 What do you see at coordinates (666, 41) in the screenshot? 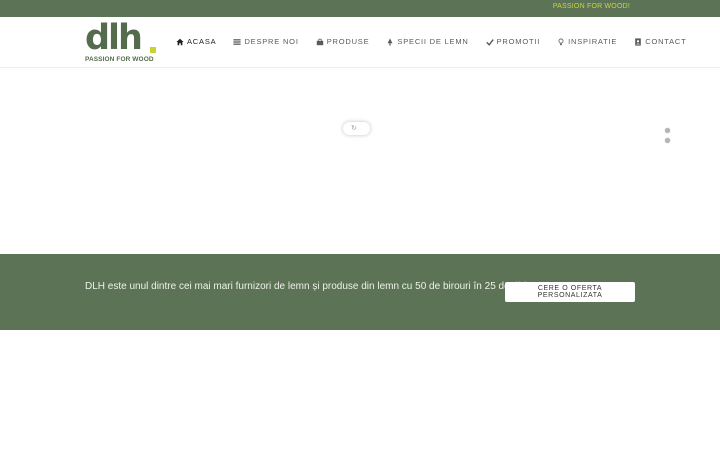
I see `nav-item-label: CONTACT` at bounding box center [666, 41].